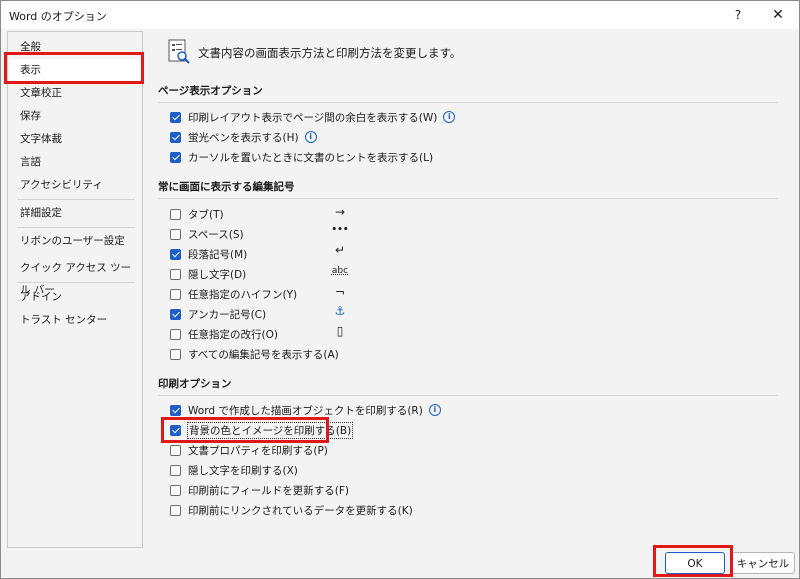 This screenshot has width=800, height=579. I want to click on option-paragraph-marks: 段落記号(M), so click(208, 254).